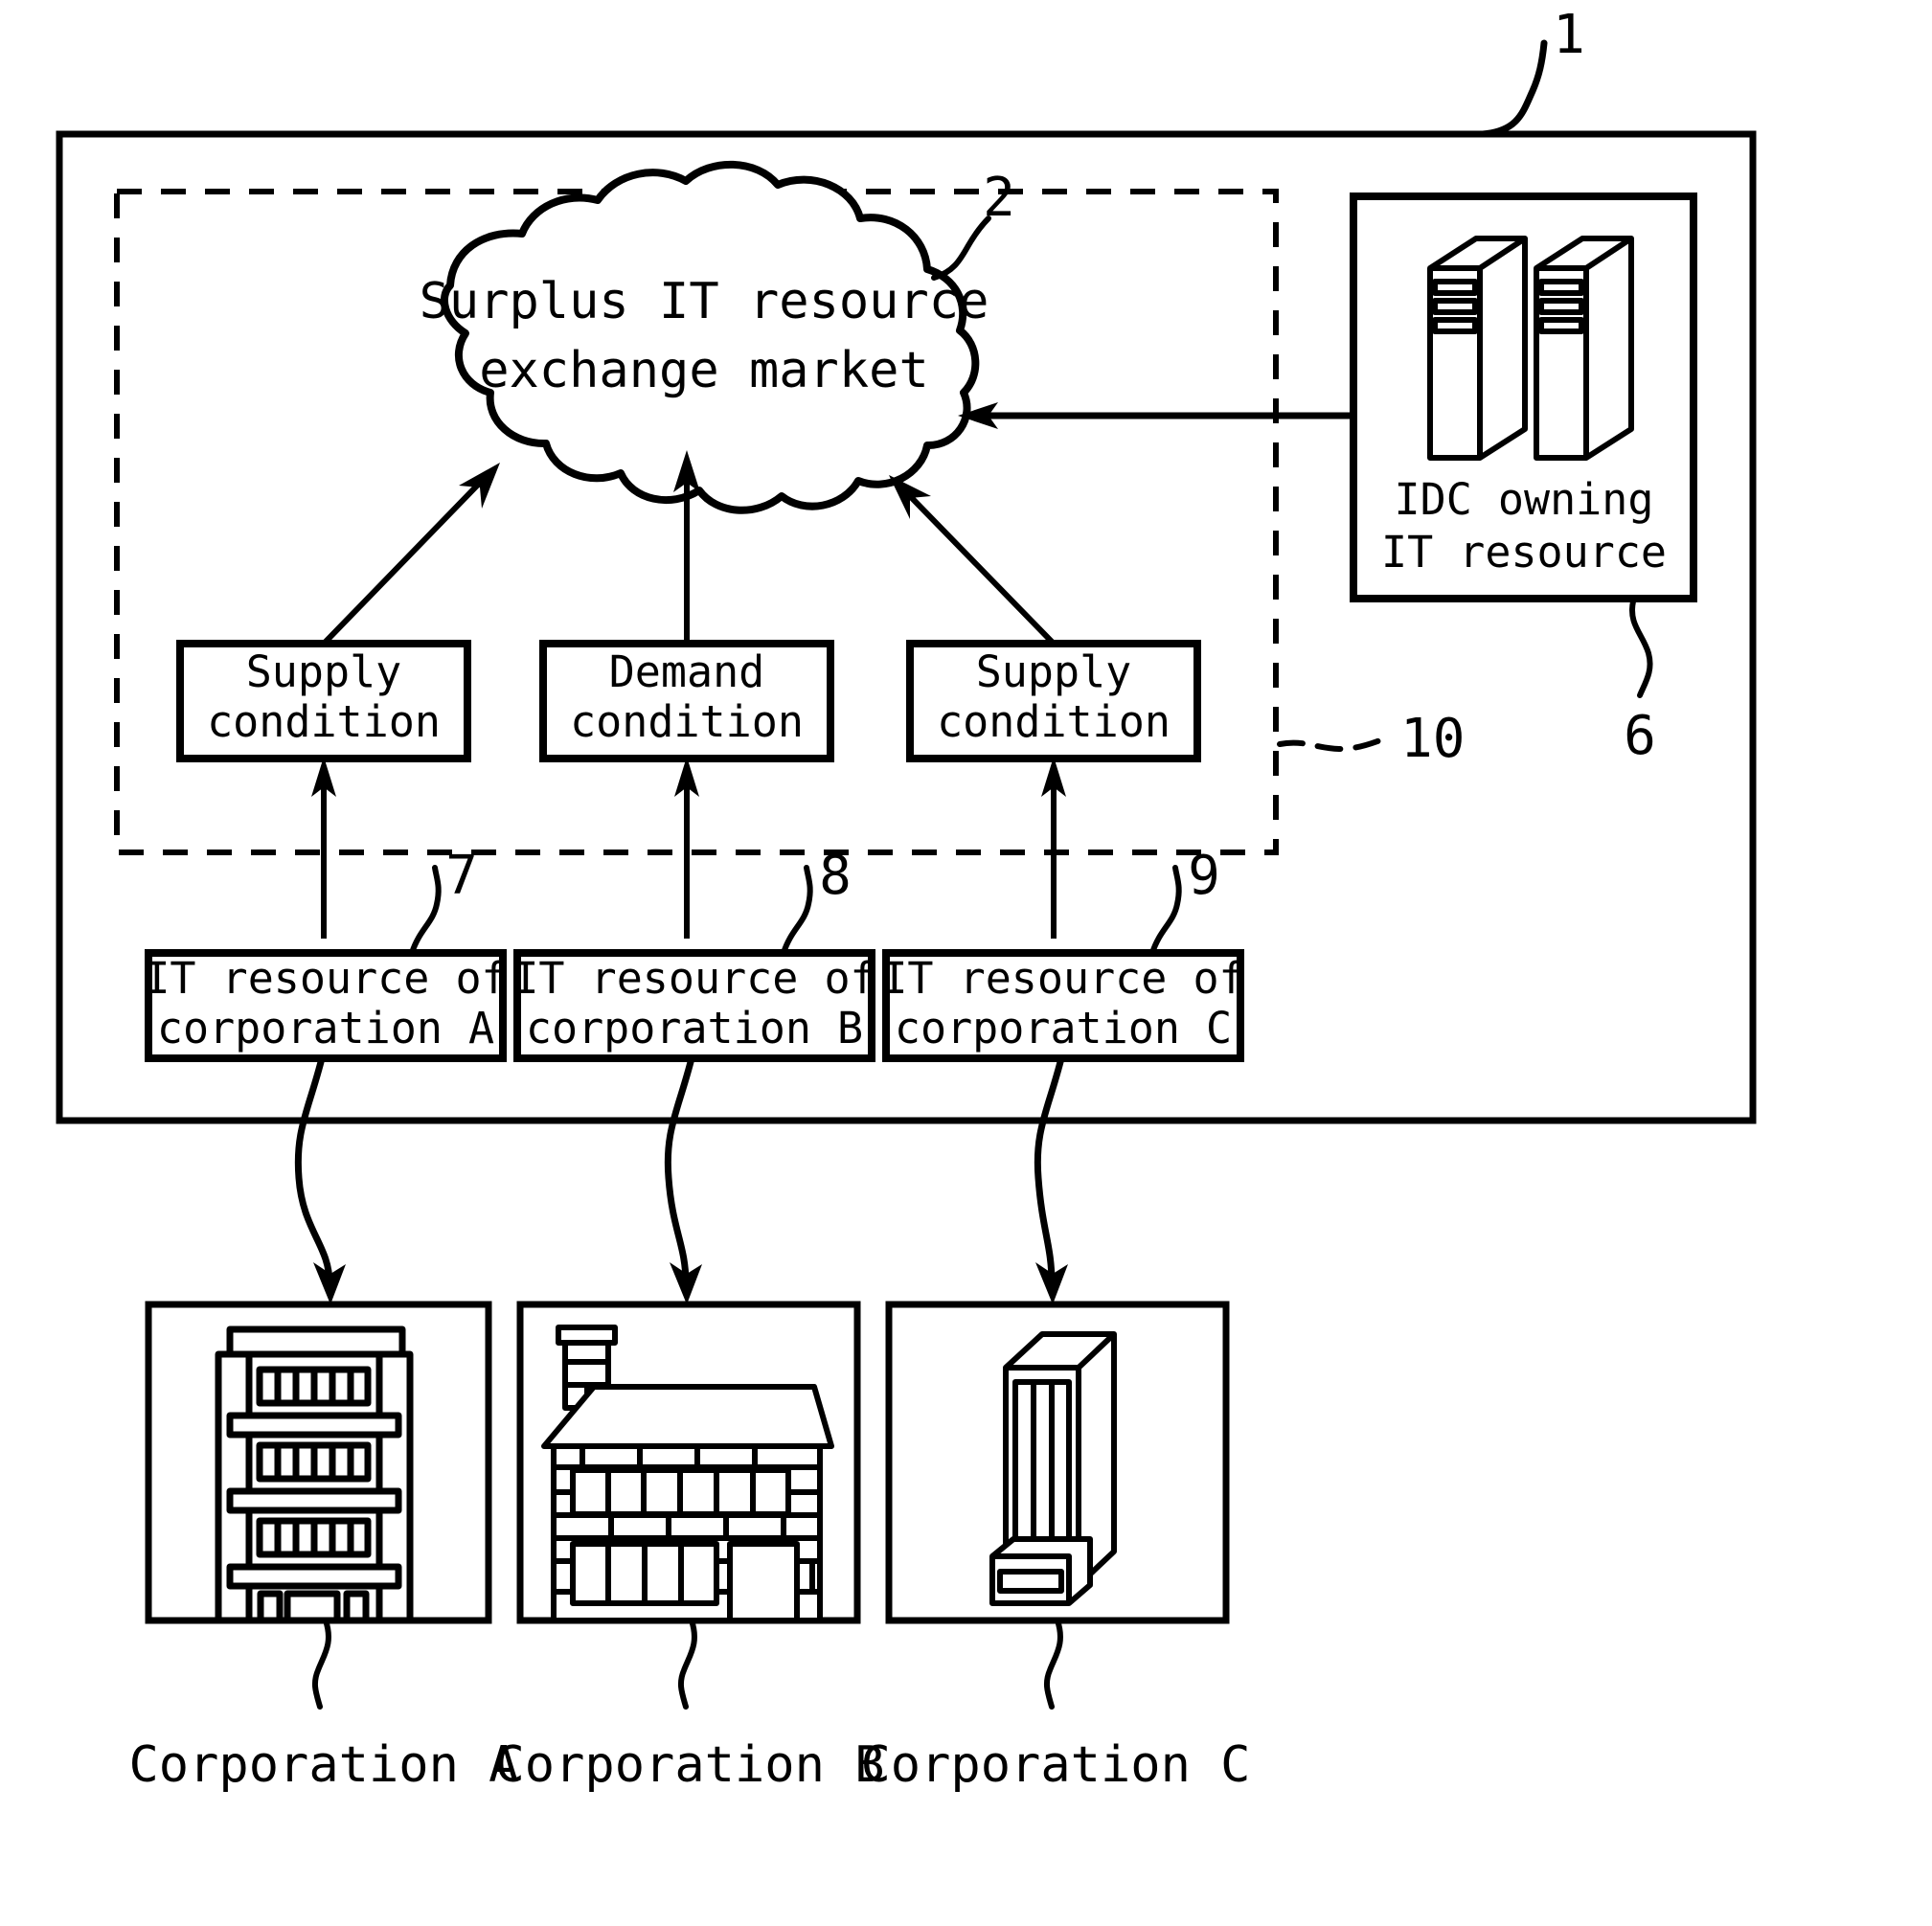  Describe the element at coordinates (316, 1342) in the screenshot. I see `office-roof-cap` at that location.